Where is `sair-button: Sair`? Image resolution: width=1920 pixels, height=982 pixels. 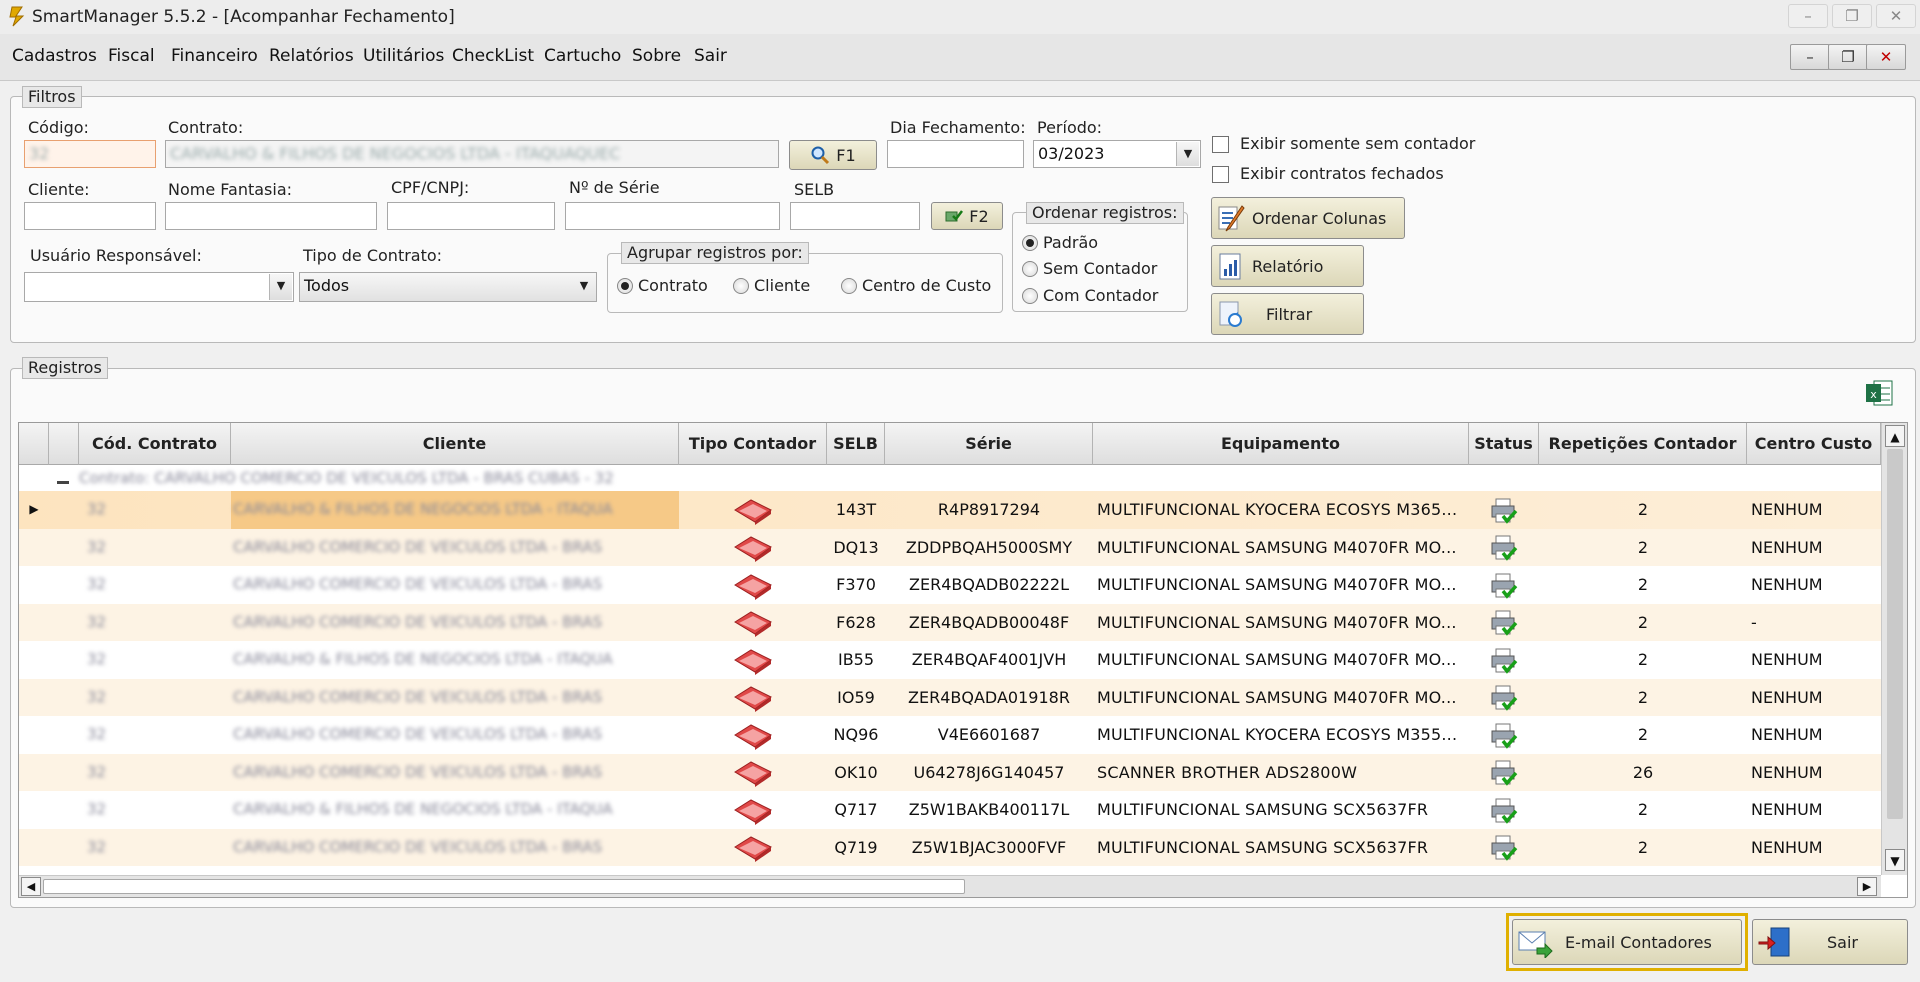
sair-button: Sair is located at coordinates (1830, 942).